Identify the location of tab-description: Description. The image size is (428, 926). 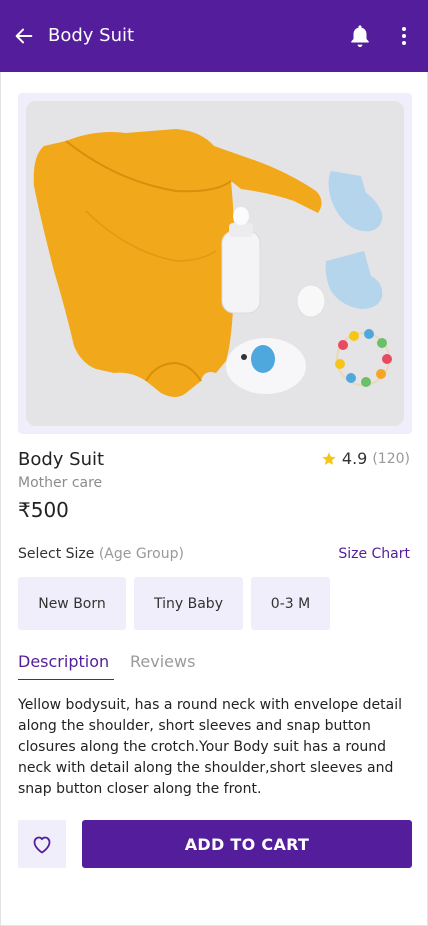
(66, 666).